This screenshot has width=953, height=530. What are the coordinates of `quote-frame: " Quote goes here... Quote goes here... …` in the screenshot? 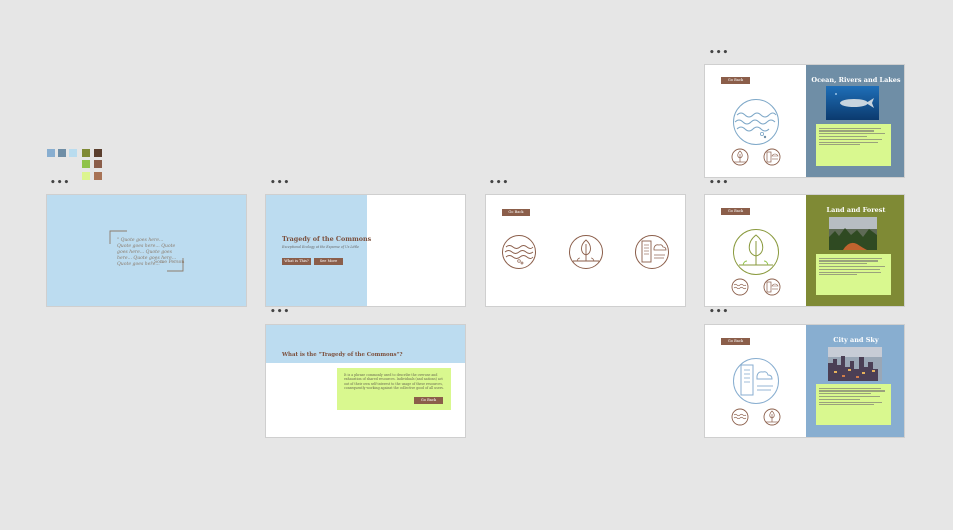 It's located at (146, 250).